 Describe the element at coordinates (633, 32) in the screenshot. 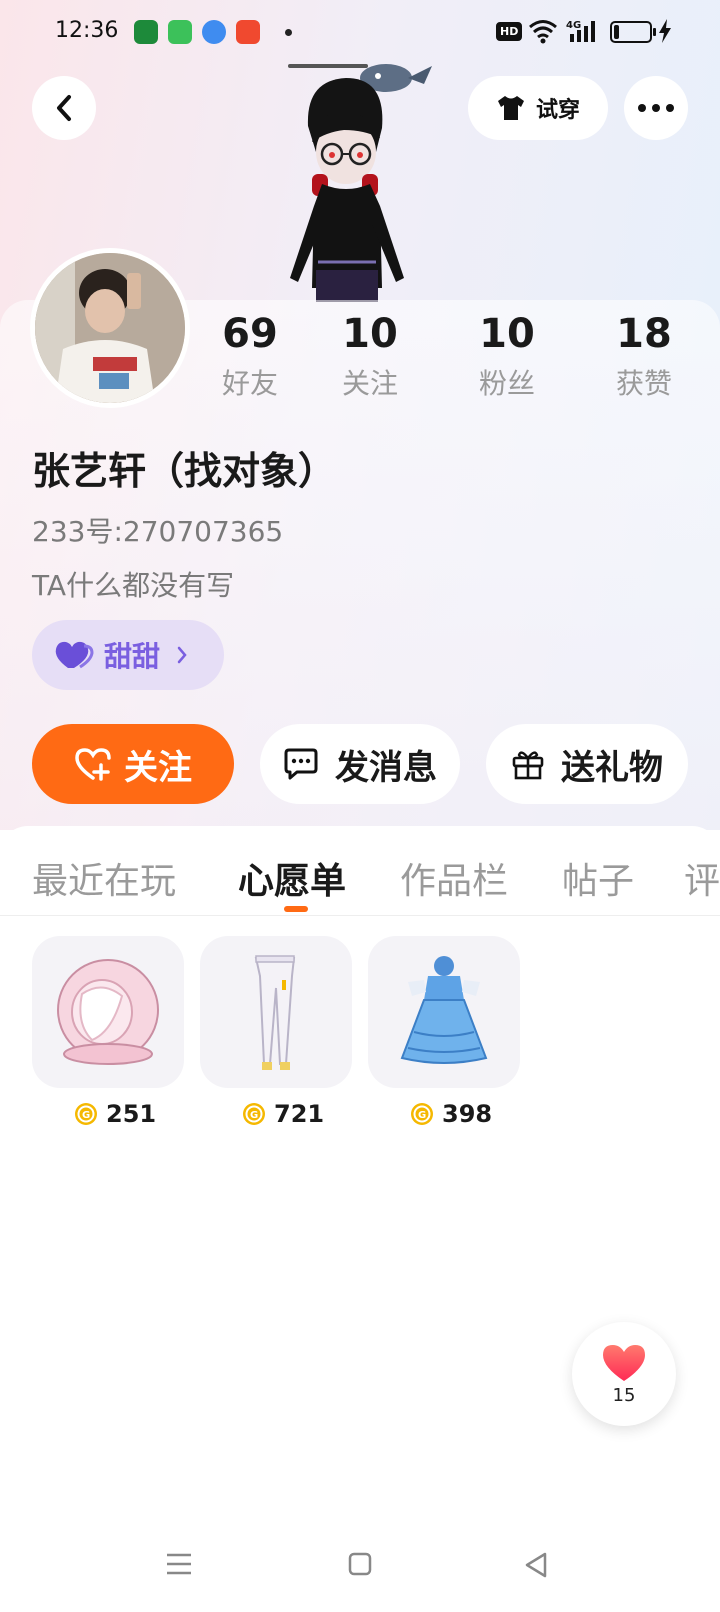

I see `battery-icon` at that location.